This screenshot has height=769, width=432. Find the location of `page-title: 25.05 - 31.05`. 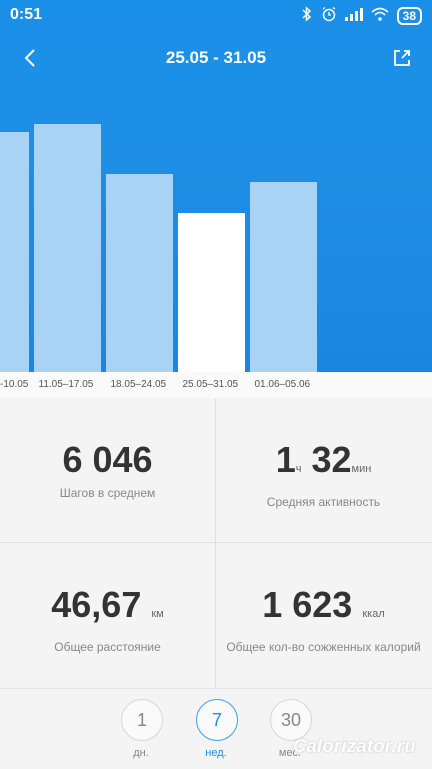

page-title: 25.05 - 31.05 is located at coordinates (216, 57).